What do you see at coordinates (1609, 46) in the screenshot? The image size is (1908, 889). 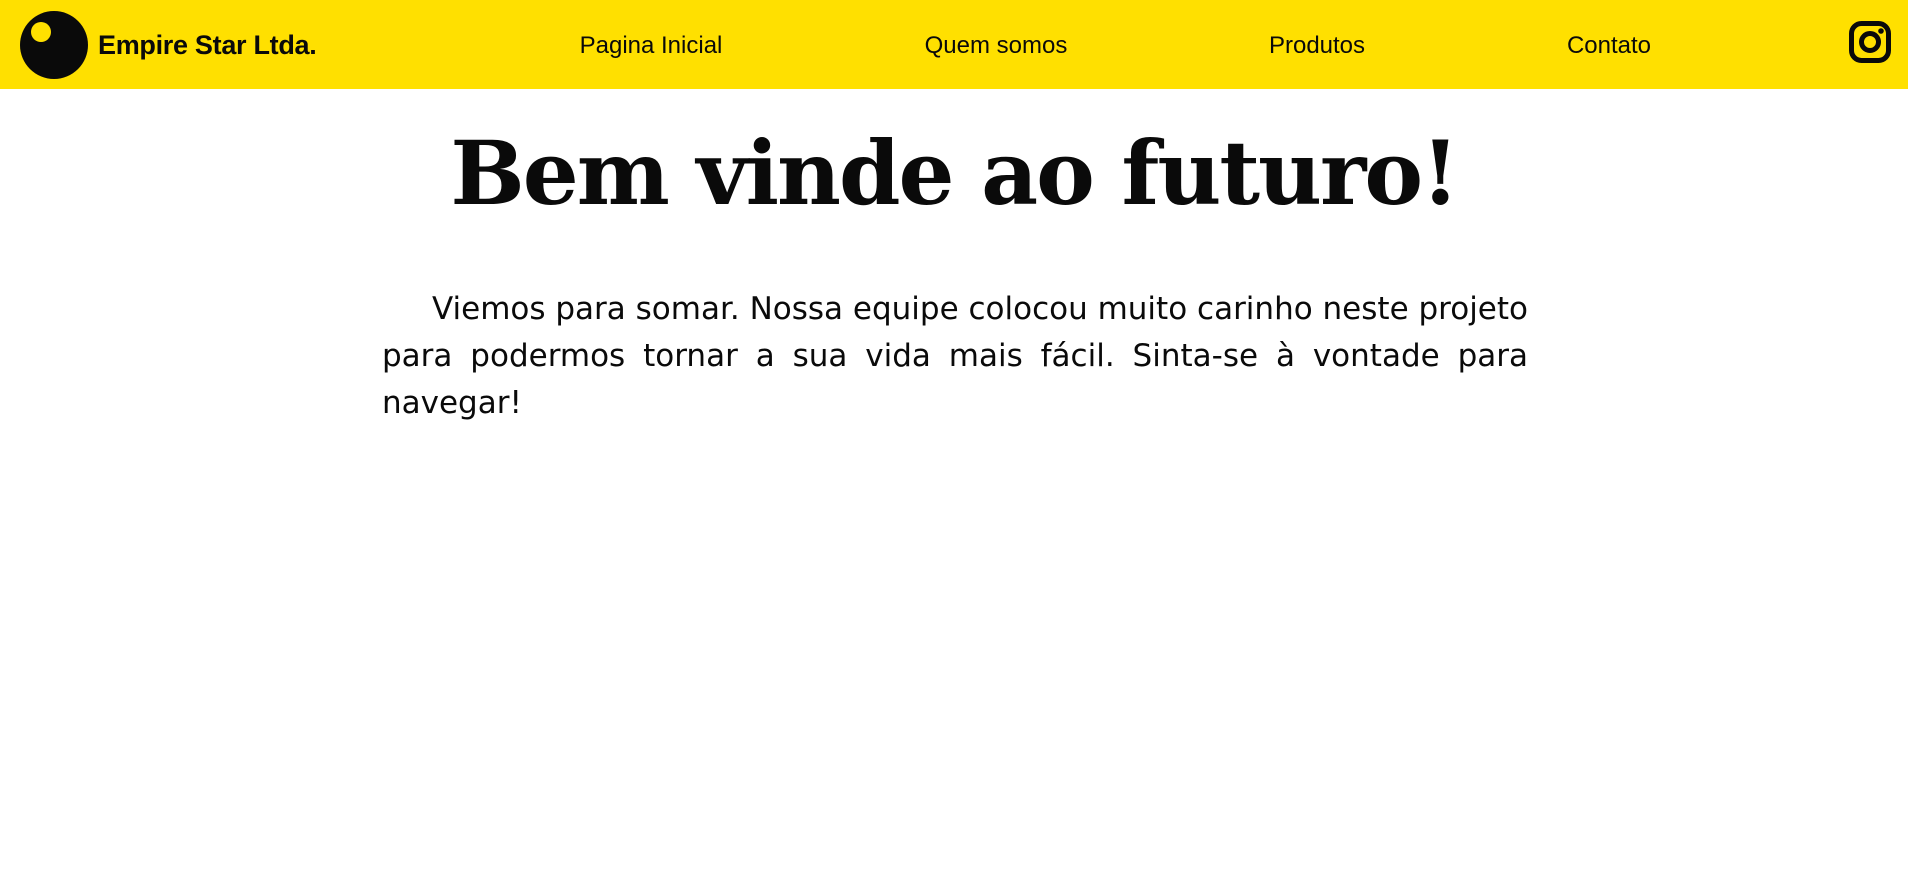 I see `nav-link-contato: Contato` at bounding box center [1609, 46].